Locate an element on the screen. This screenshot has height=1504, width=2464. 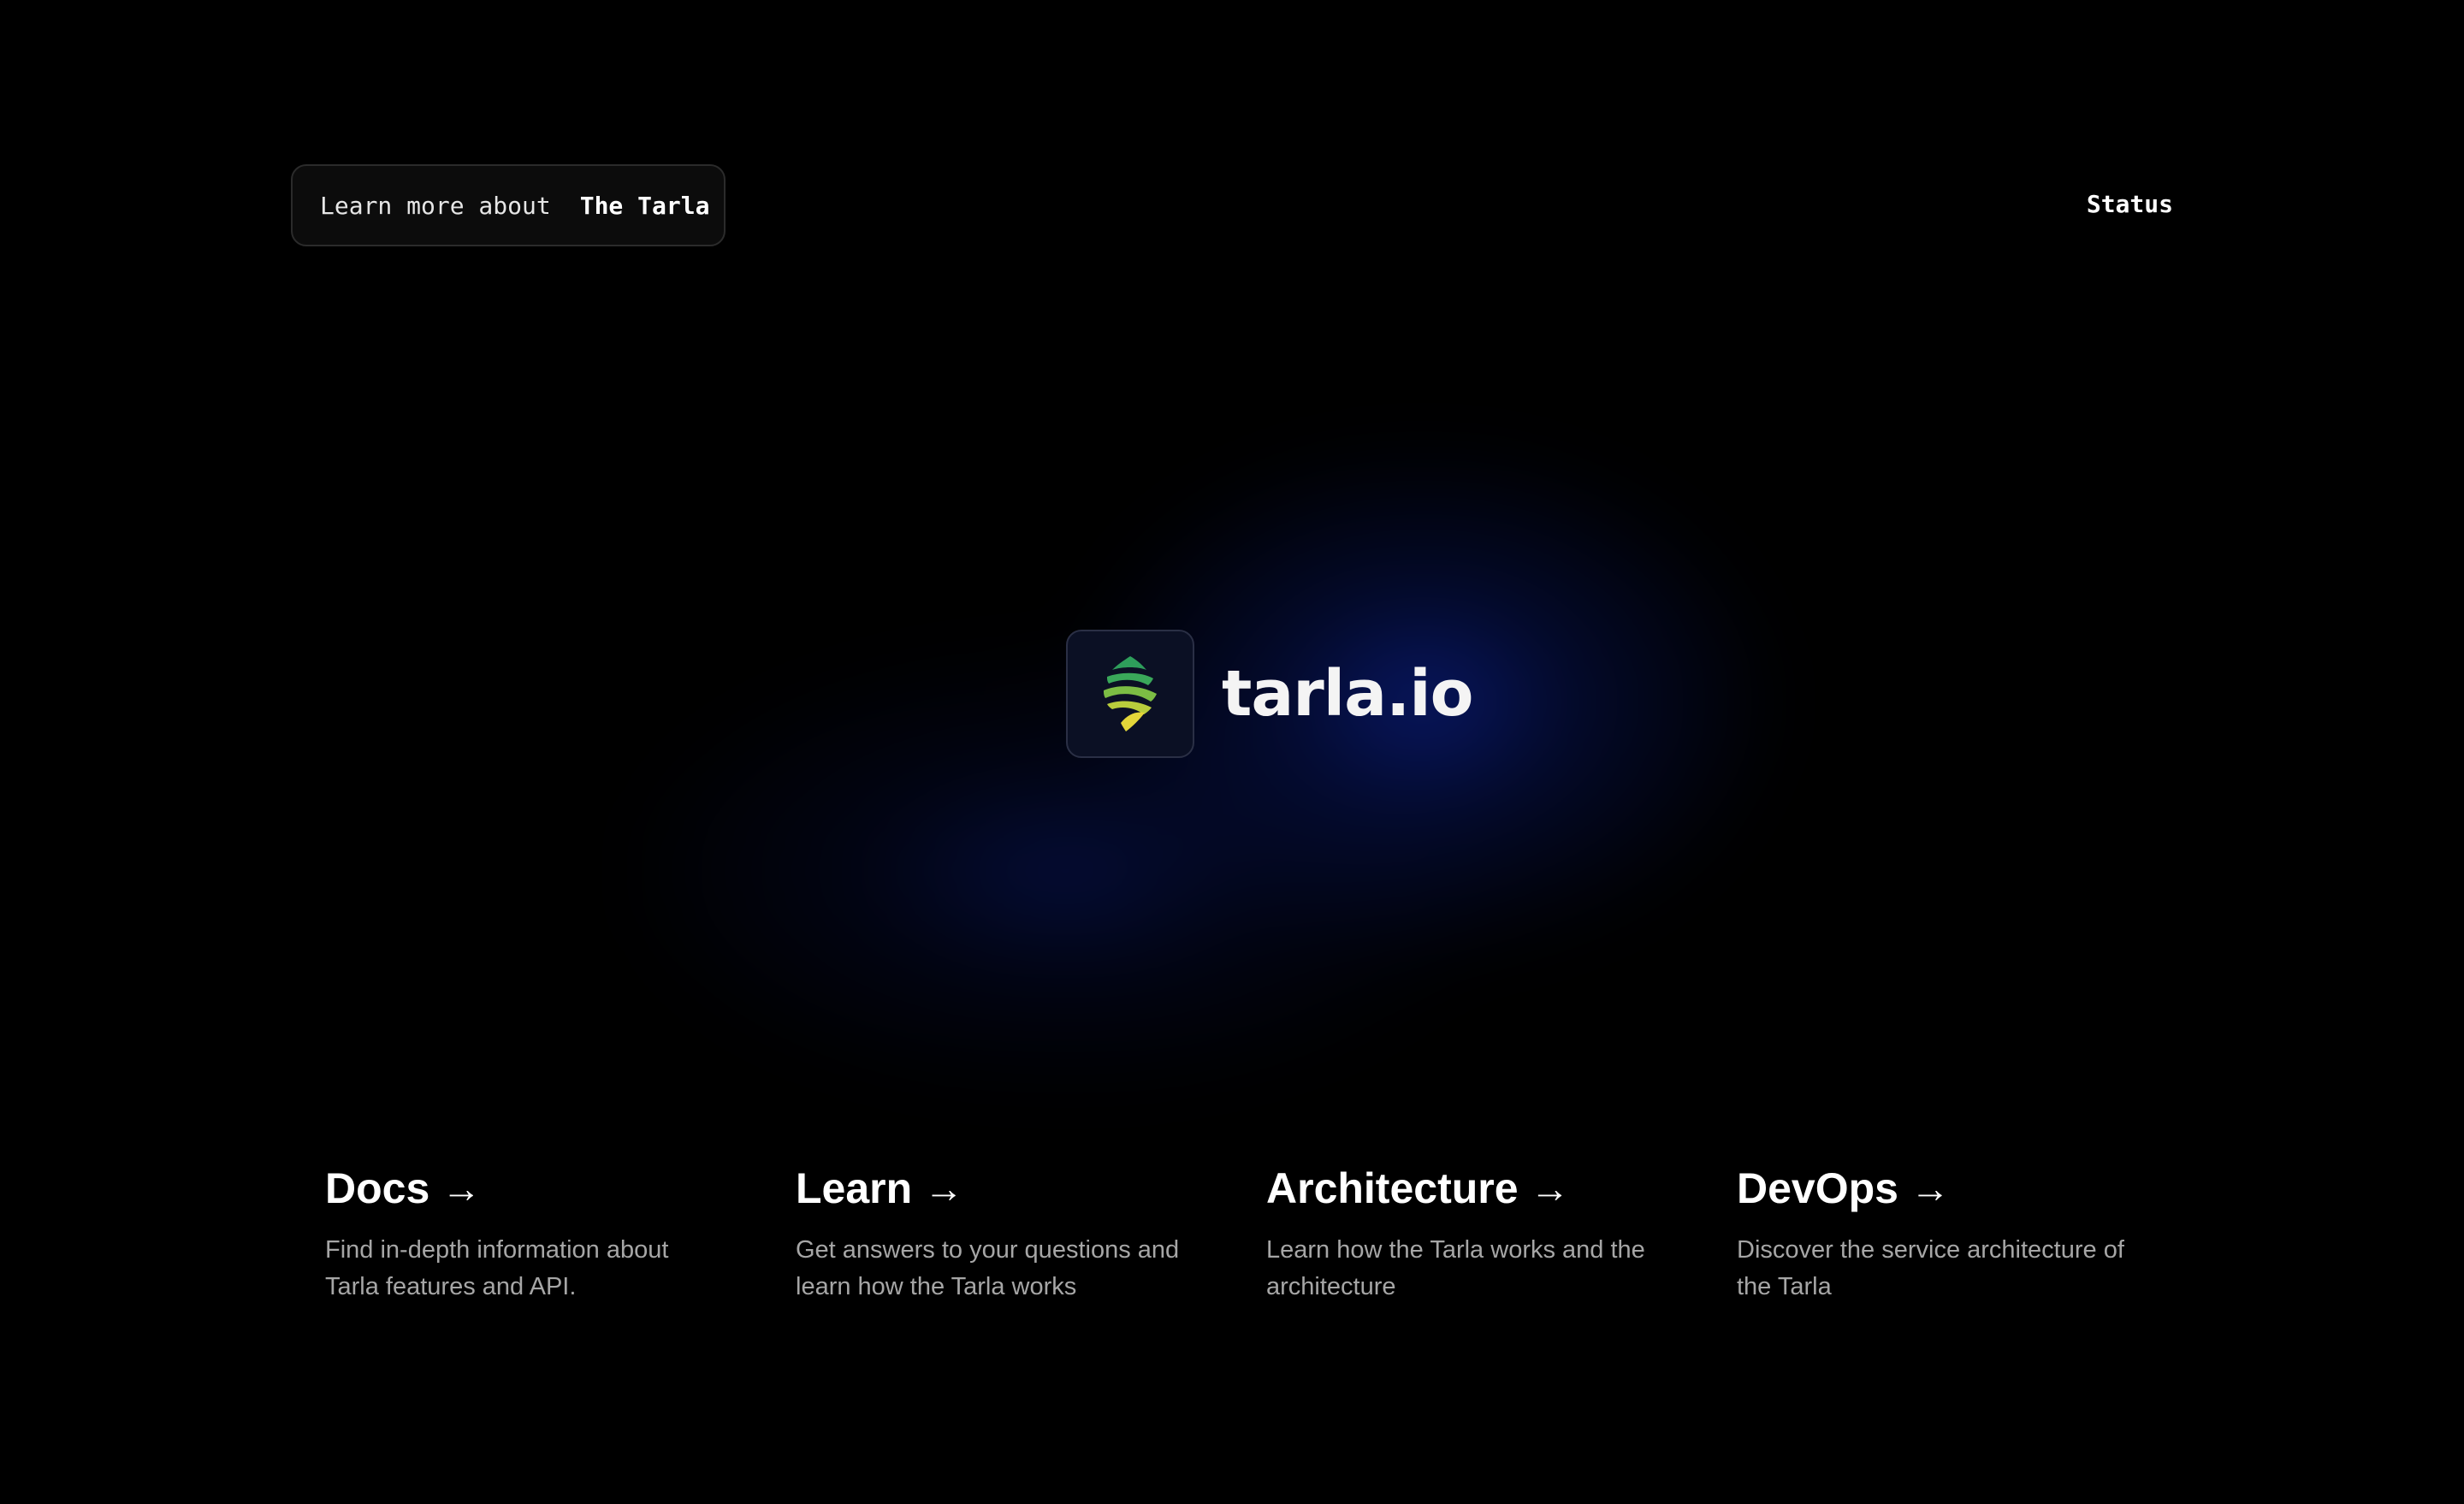
card-title-text: Docs is located at coordinates (377, 1188).